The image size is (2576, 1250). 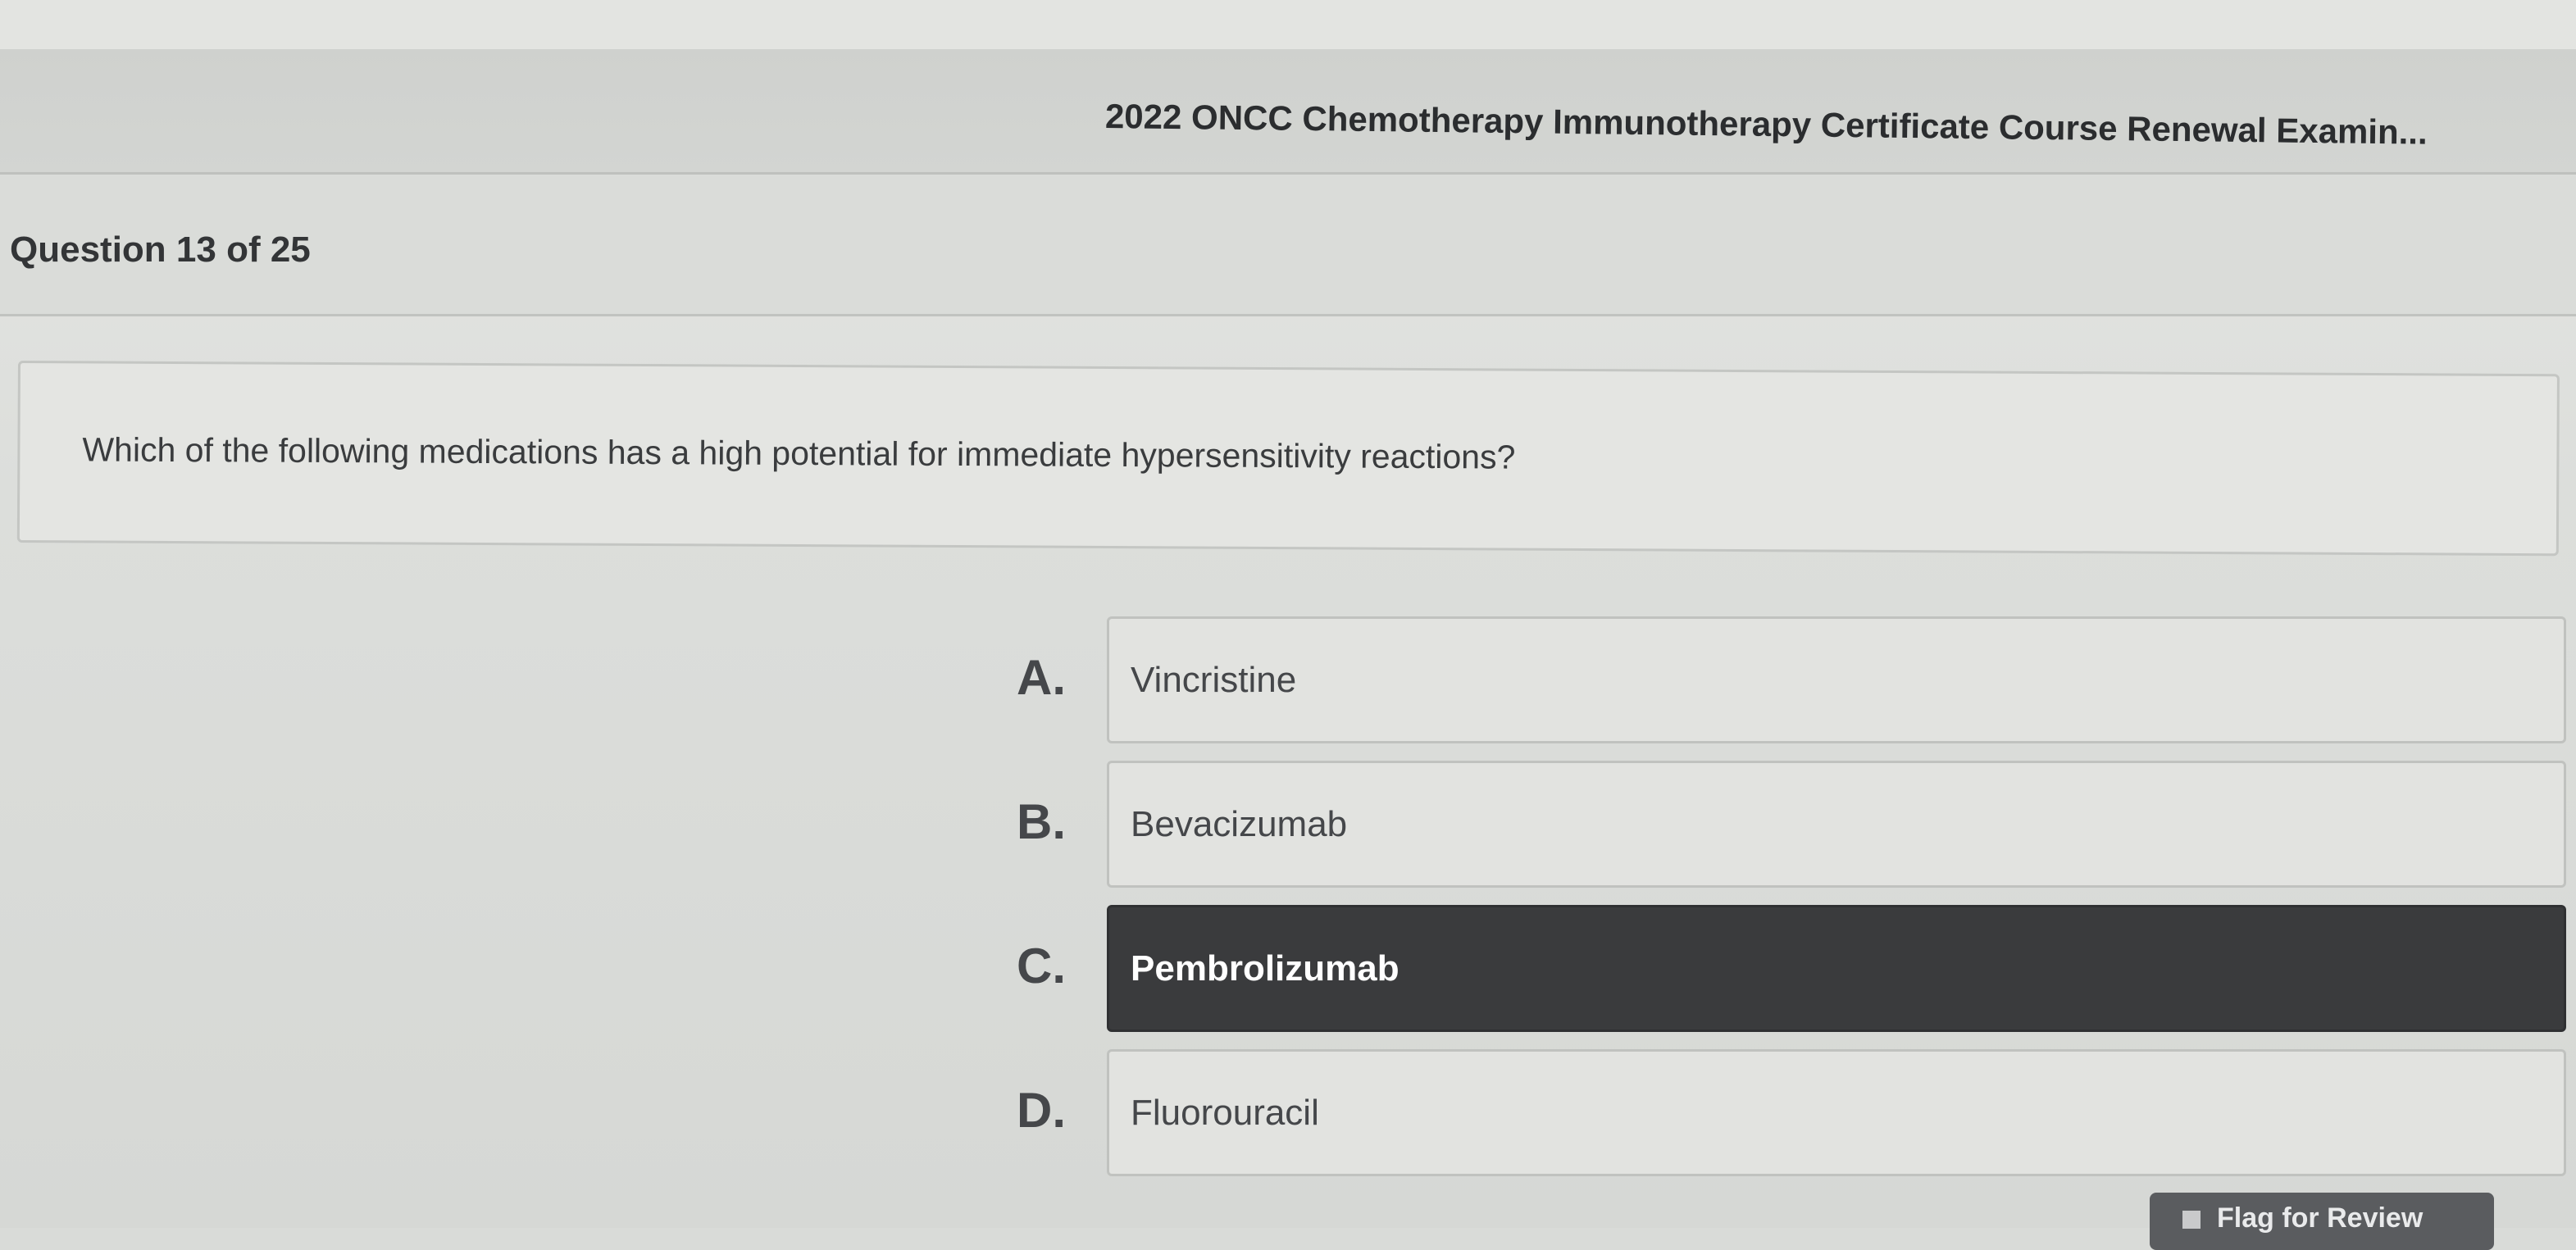 I want to click on answer-option-button: Fluorouracil, so click(x=1836, y=1112).